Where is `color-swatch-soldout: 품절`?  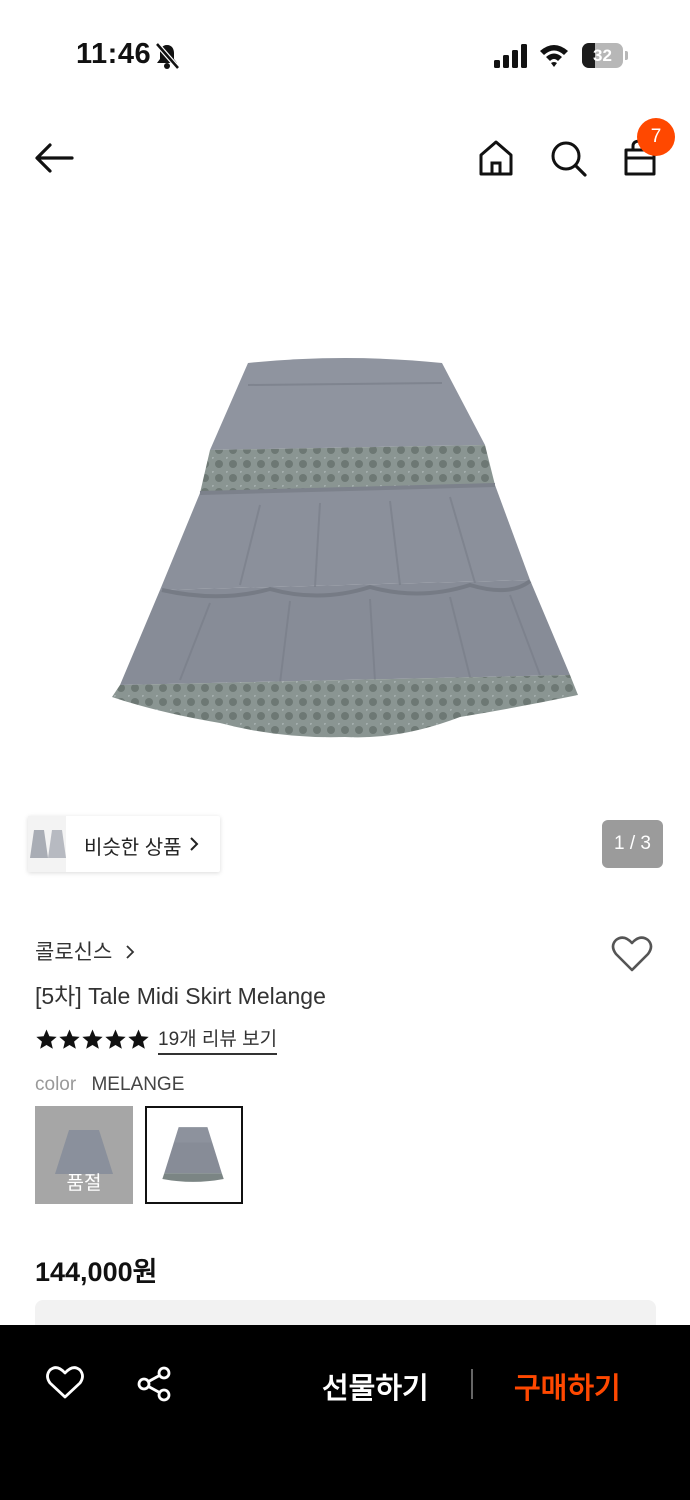
color-swatch-soldout: 품절 is located at coordinates (84, 1155).